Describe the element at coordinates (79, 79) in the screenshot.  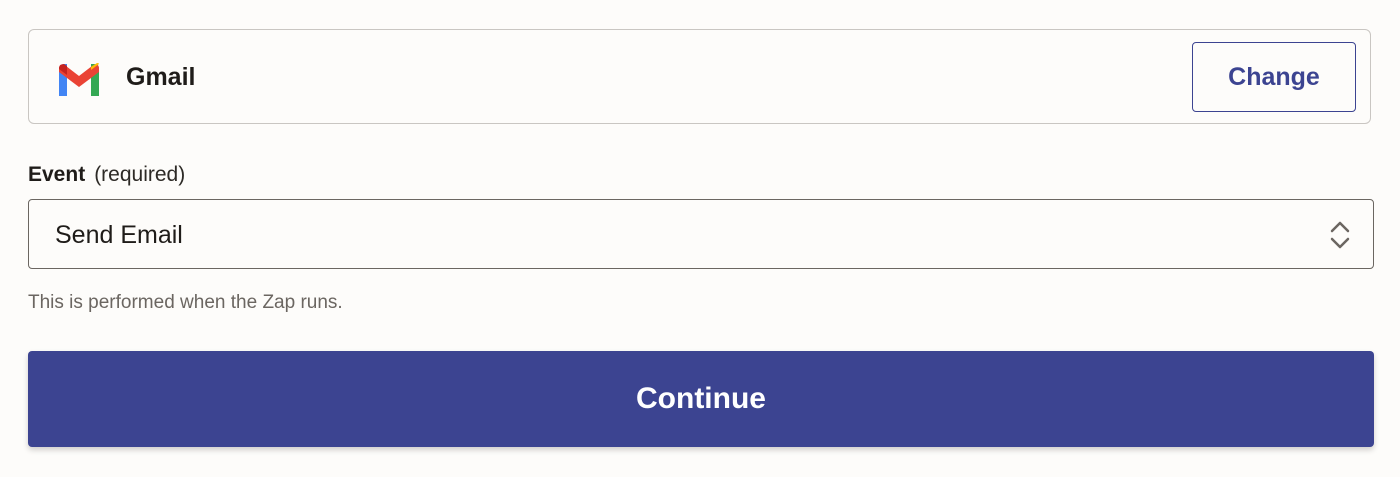
I see `gmail-logo-icon` at that location.